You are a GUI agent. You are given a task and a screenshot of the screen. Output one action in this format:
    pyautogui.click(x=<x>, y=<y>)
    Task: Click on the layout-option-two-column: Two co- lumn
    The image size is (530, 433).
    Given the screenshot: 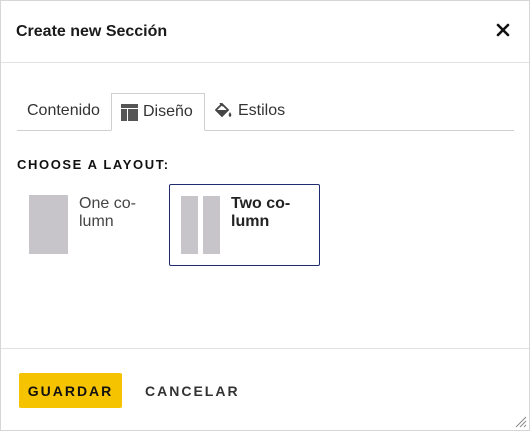 What is the action you would take?
    pyautogui.click(x=244, y=225)
    